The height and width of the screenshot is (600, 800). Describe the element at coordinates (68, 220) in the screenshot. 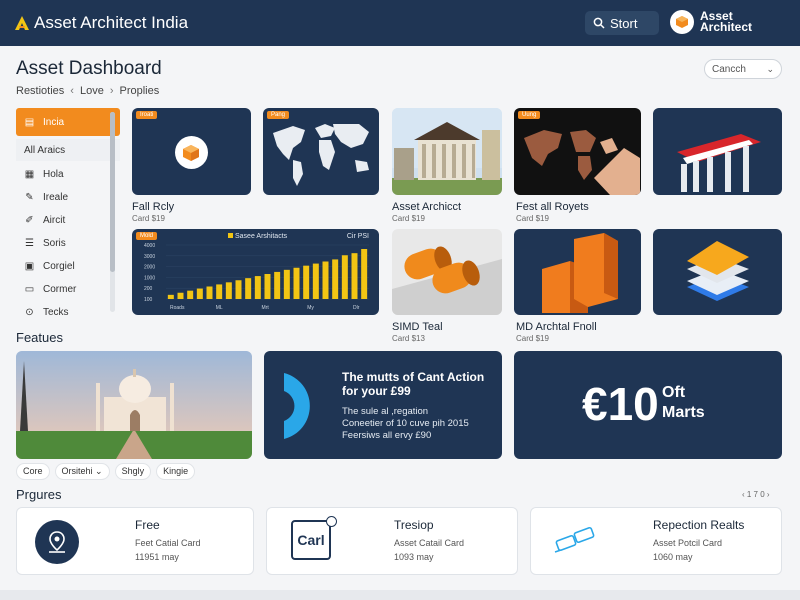

I see `sidebar-item-aircit: ✐ Aircit` at that location.